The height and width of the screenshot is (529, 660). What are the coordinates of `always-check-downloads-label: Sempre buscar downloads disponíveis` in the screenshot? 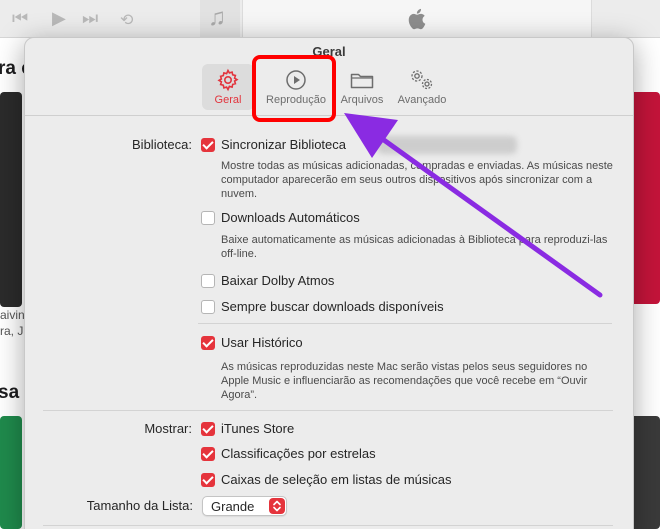 It's located at (332, 306).